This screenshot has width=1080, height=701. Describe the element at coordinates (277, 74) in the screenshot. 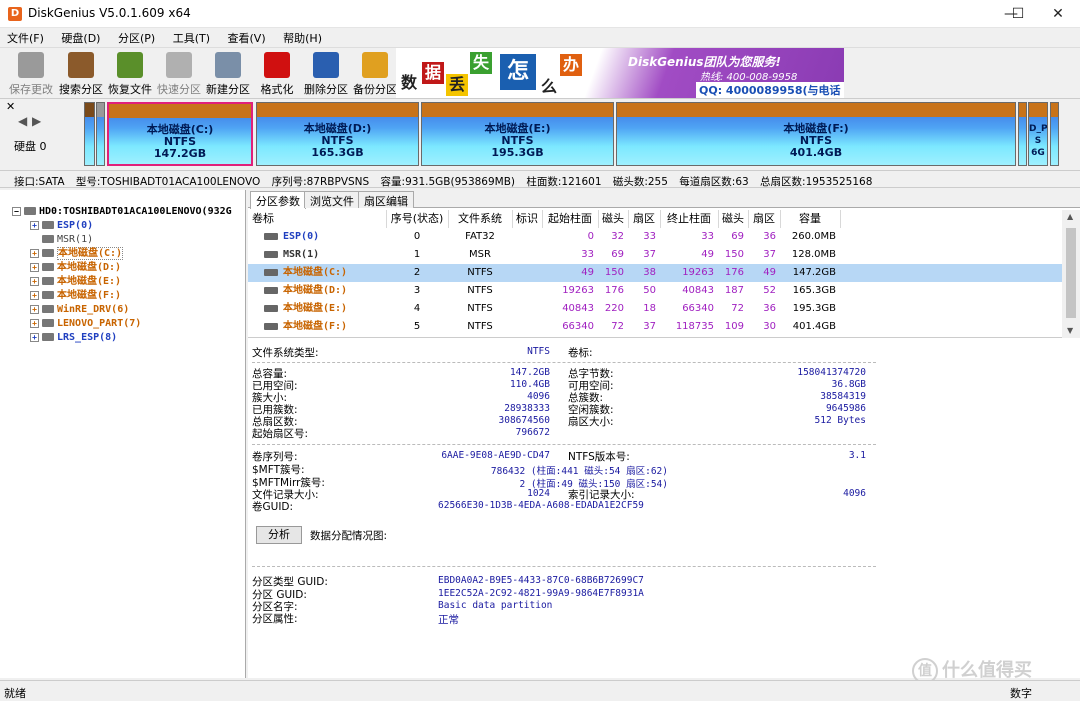

I see `format-button: 格式化` at that location.